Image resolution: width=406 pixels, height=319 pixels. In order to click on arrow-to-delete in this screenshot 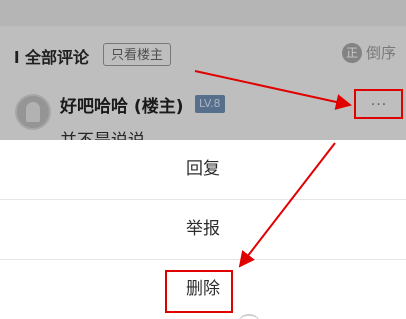, I will do `click(287, 205)`.